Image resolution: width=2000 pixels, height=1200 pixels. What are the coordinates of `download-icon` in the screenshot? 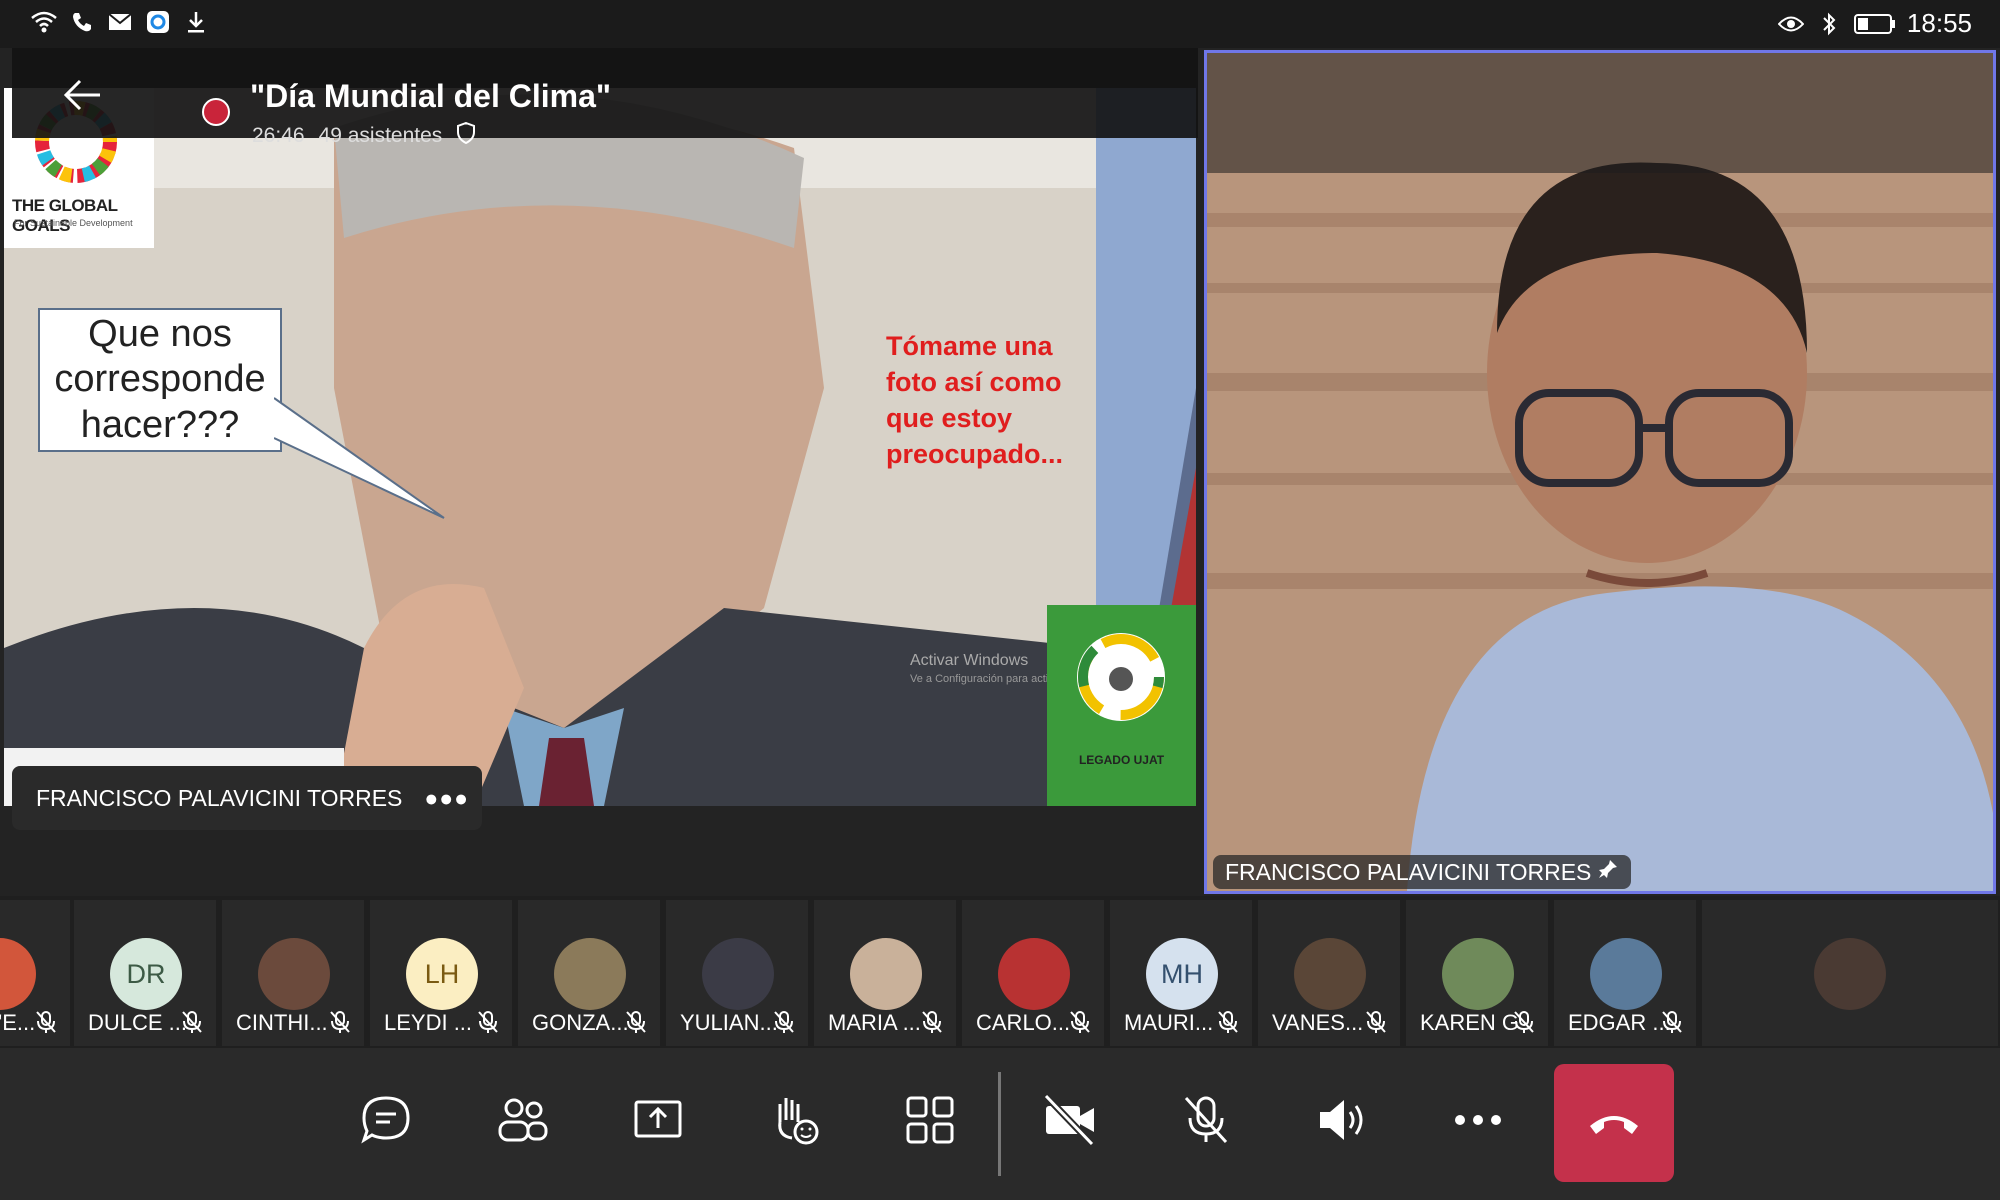 It's located at (196, 22).